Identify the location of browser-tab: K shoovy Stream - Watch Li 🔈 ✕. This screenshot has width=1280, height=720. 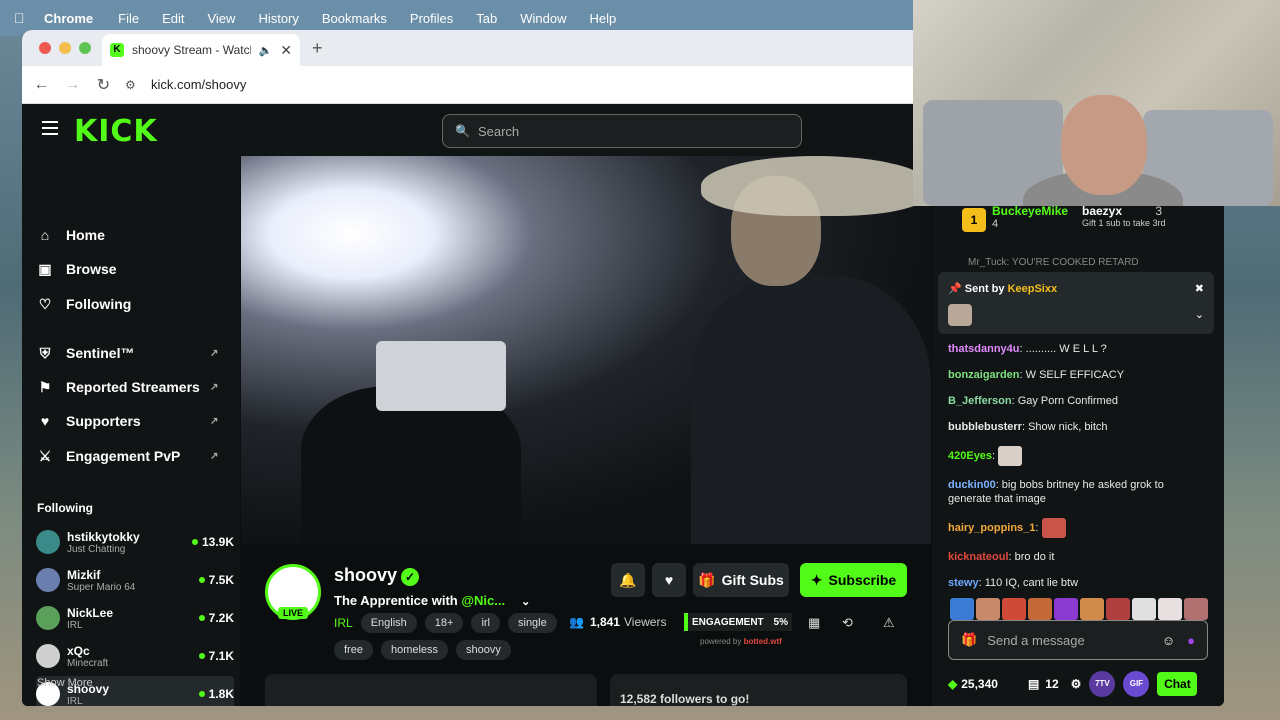
(201, 50).